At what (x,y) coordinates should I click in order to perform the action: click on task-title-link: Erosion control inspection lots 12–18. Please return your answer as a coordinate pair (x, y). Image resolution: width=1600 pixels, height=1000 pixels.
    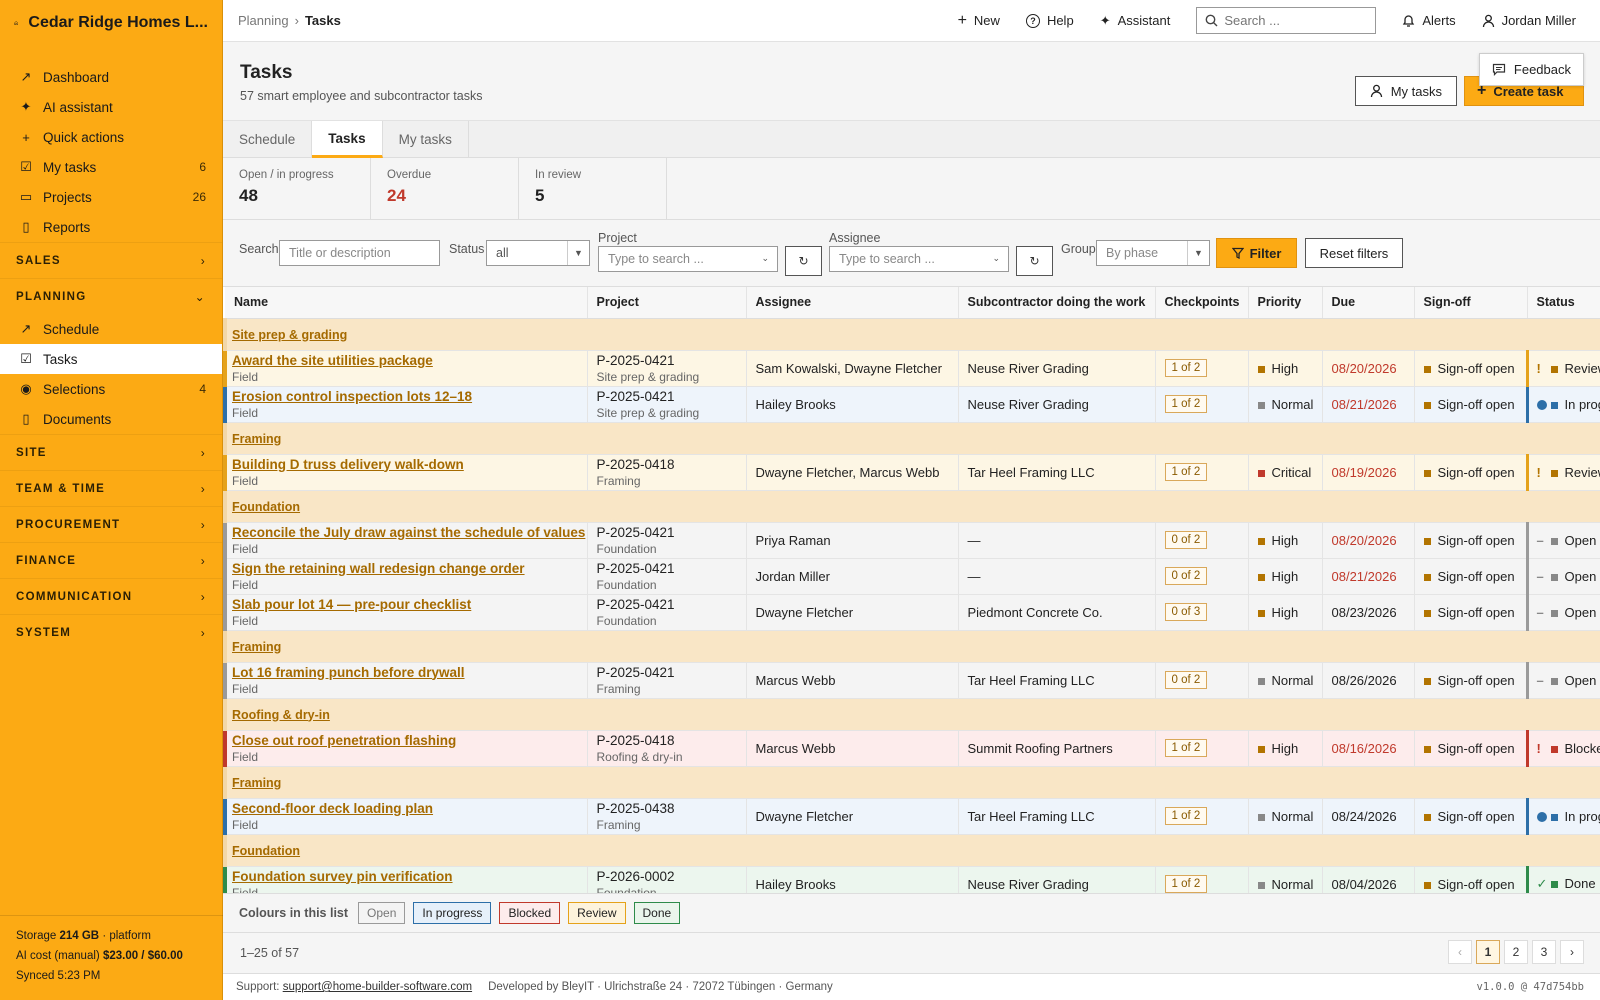
    Looking at the image, I should click on (405, 396).